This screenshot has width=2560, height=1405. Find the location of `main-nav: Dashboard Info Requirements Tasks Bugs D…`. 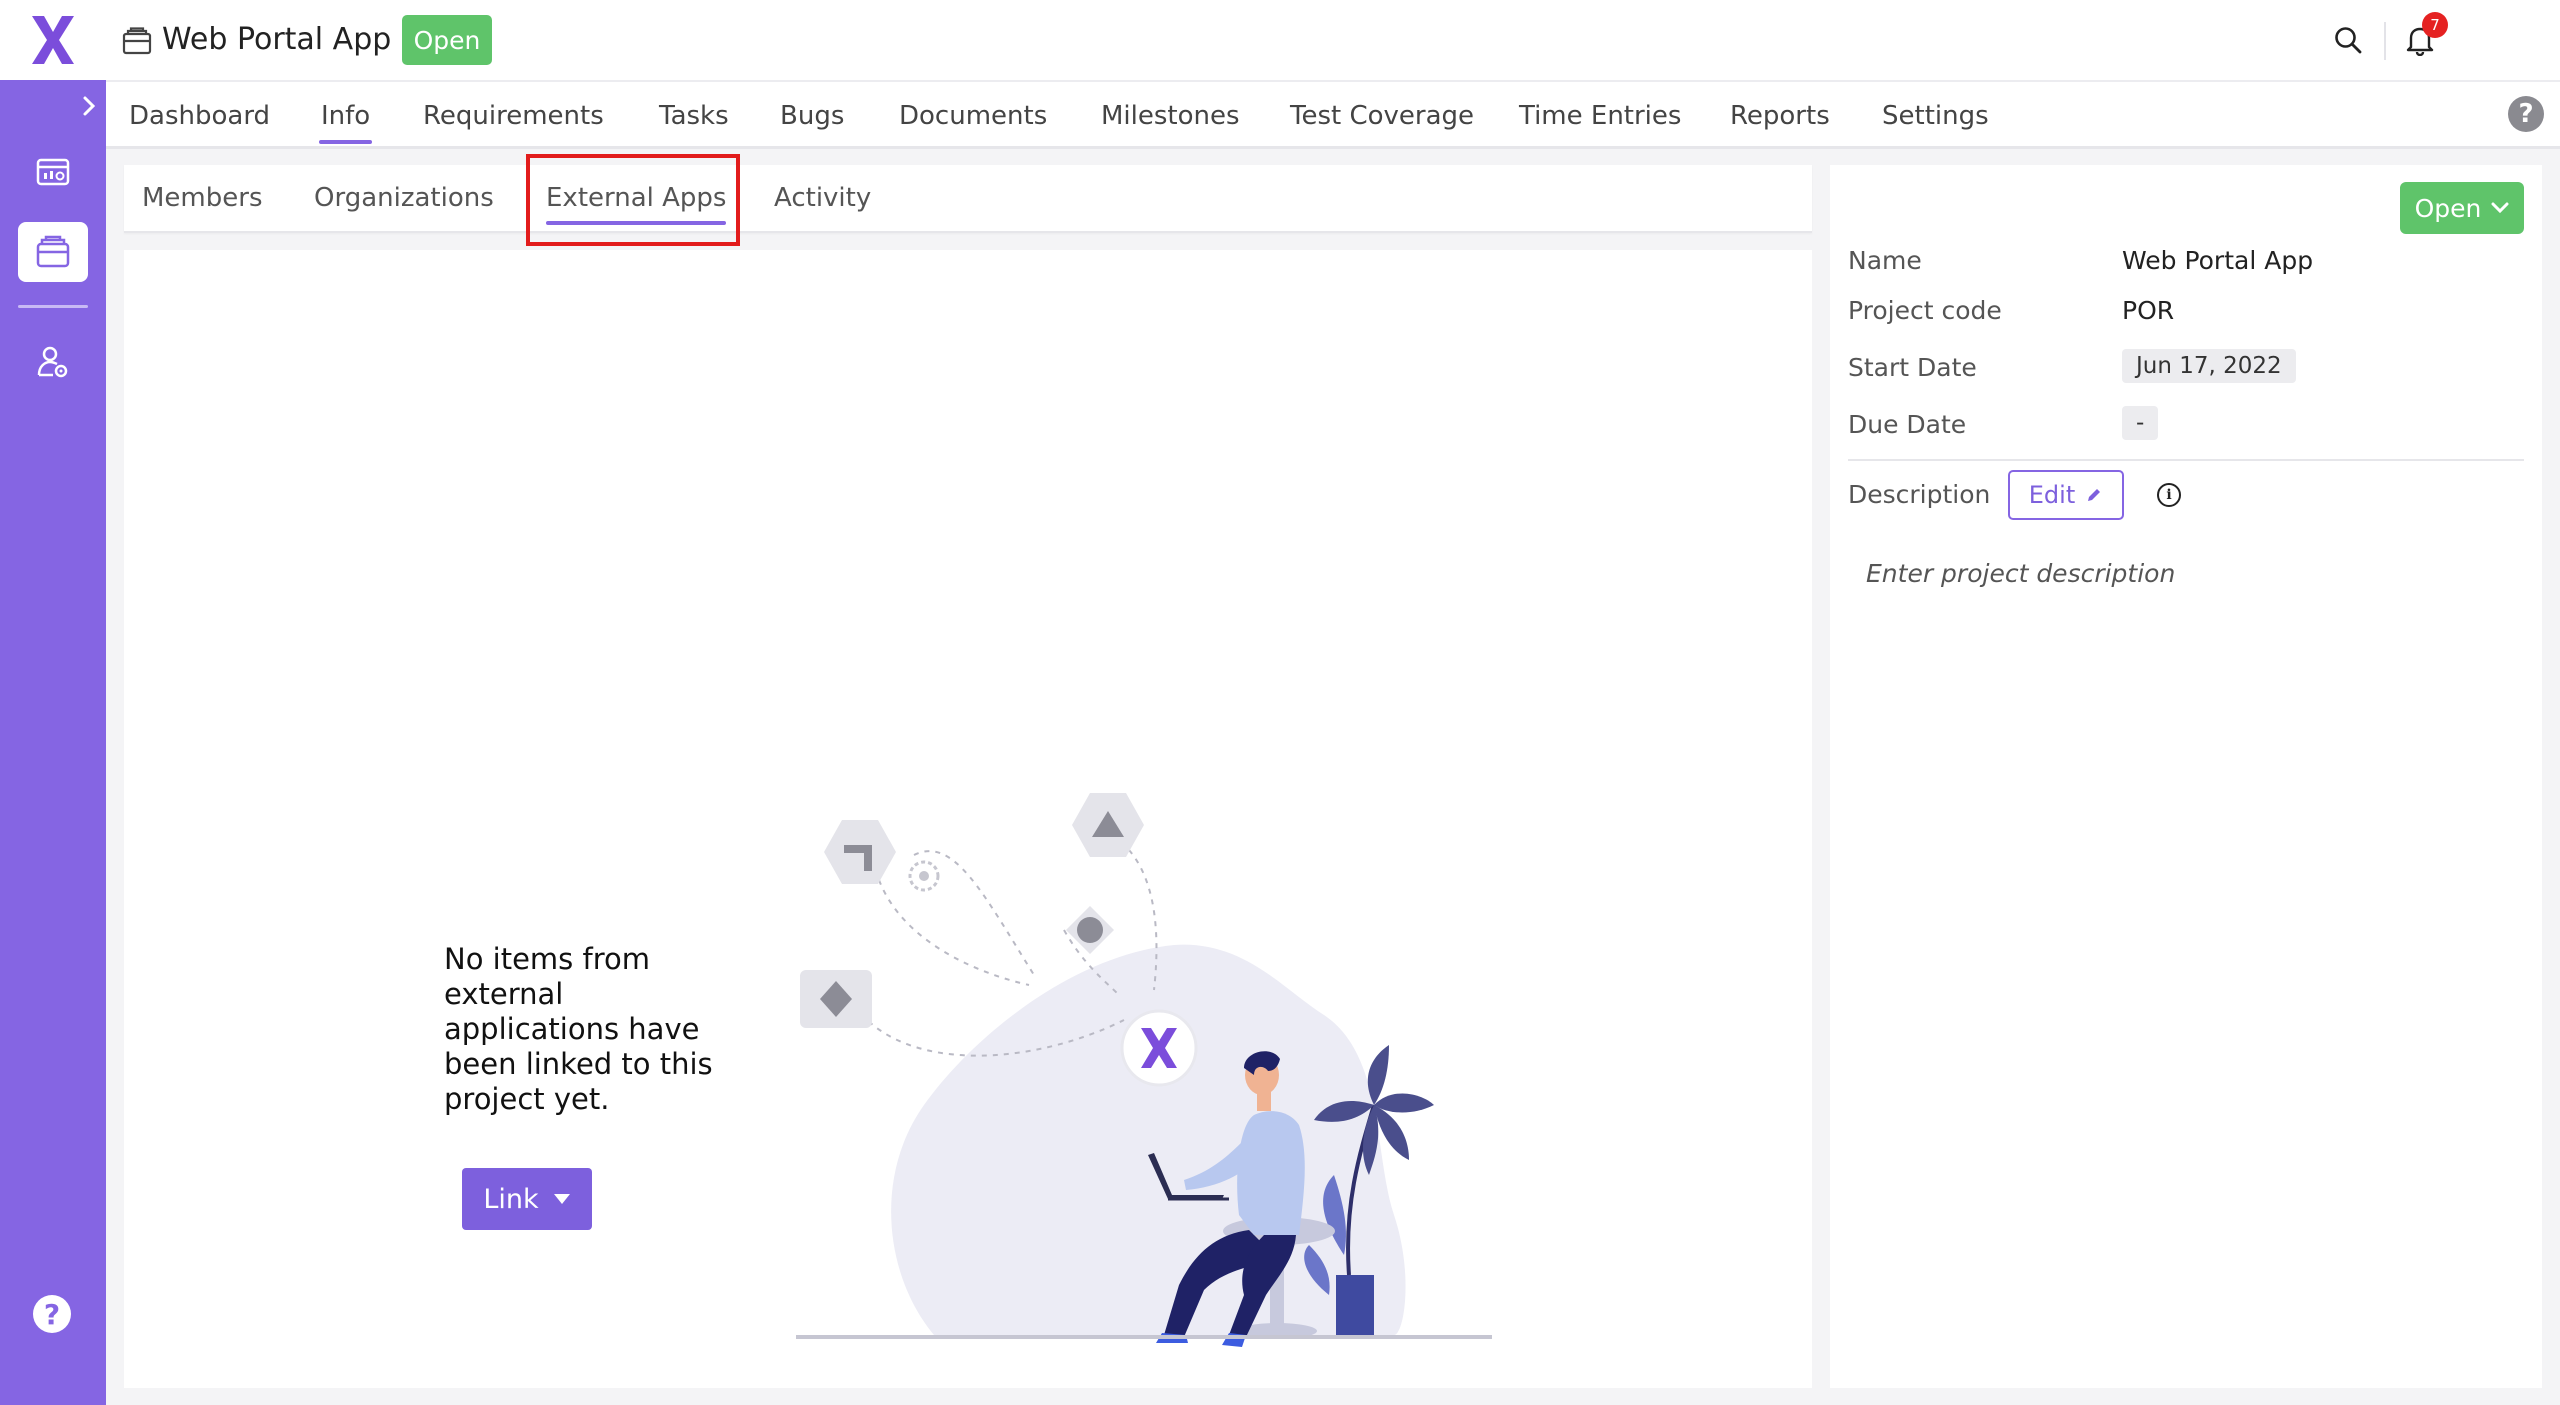

main-nav: Dashboard Info Requirements Tasks Bugs D… is located at coordinates (1333, 115).